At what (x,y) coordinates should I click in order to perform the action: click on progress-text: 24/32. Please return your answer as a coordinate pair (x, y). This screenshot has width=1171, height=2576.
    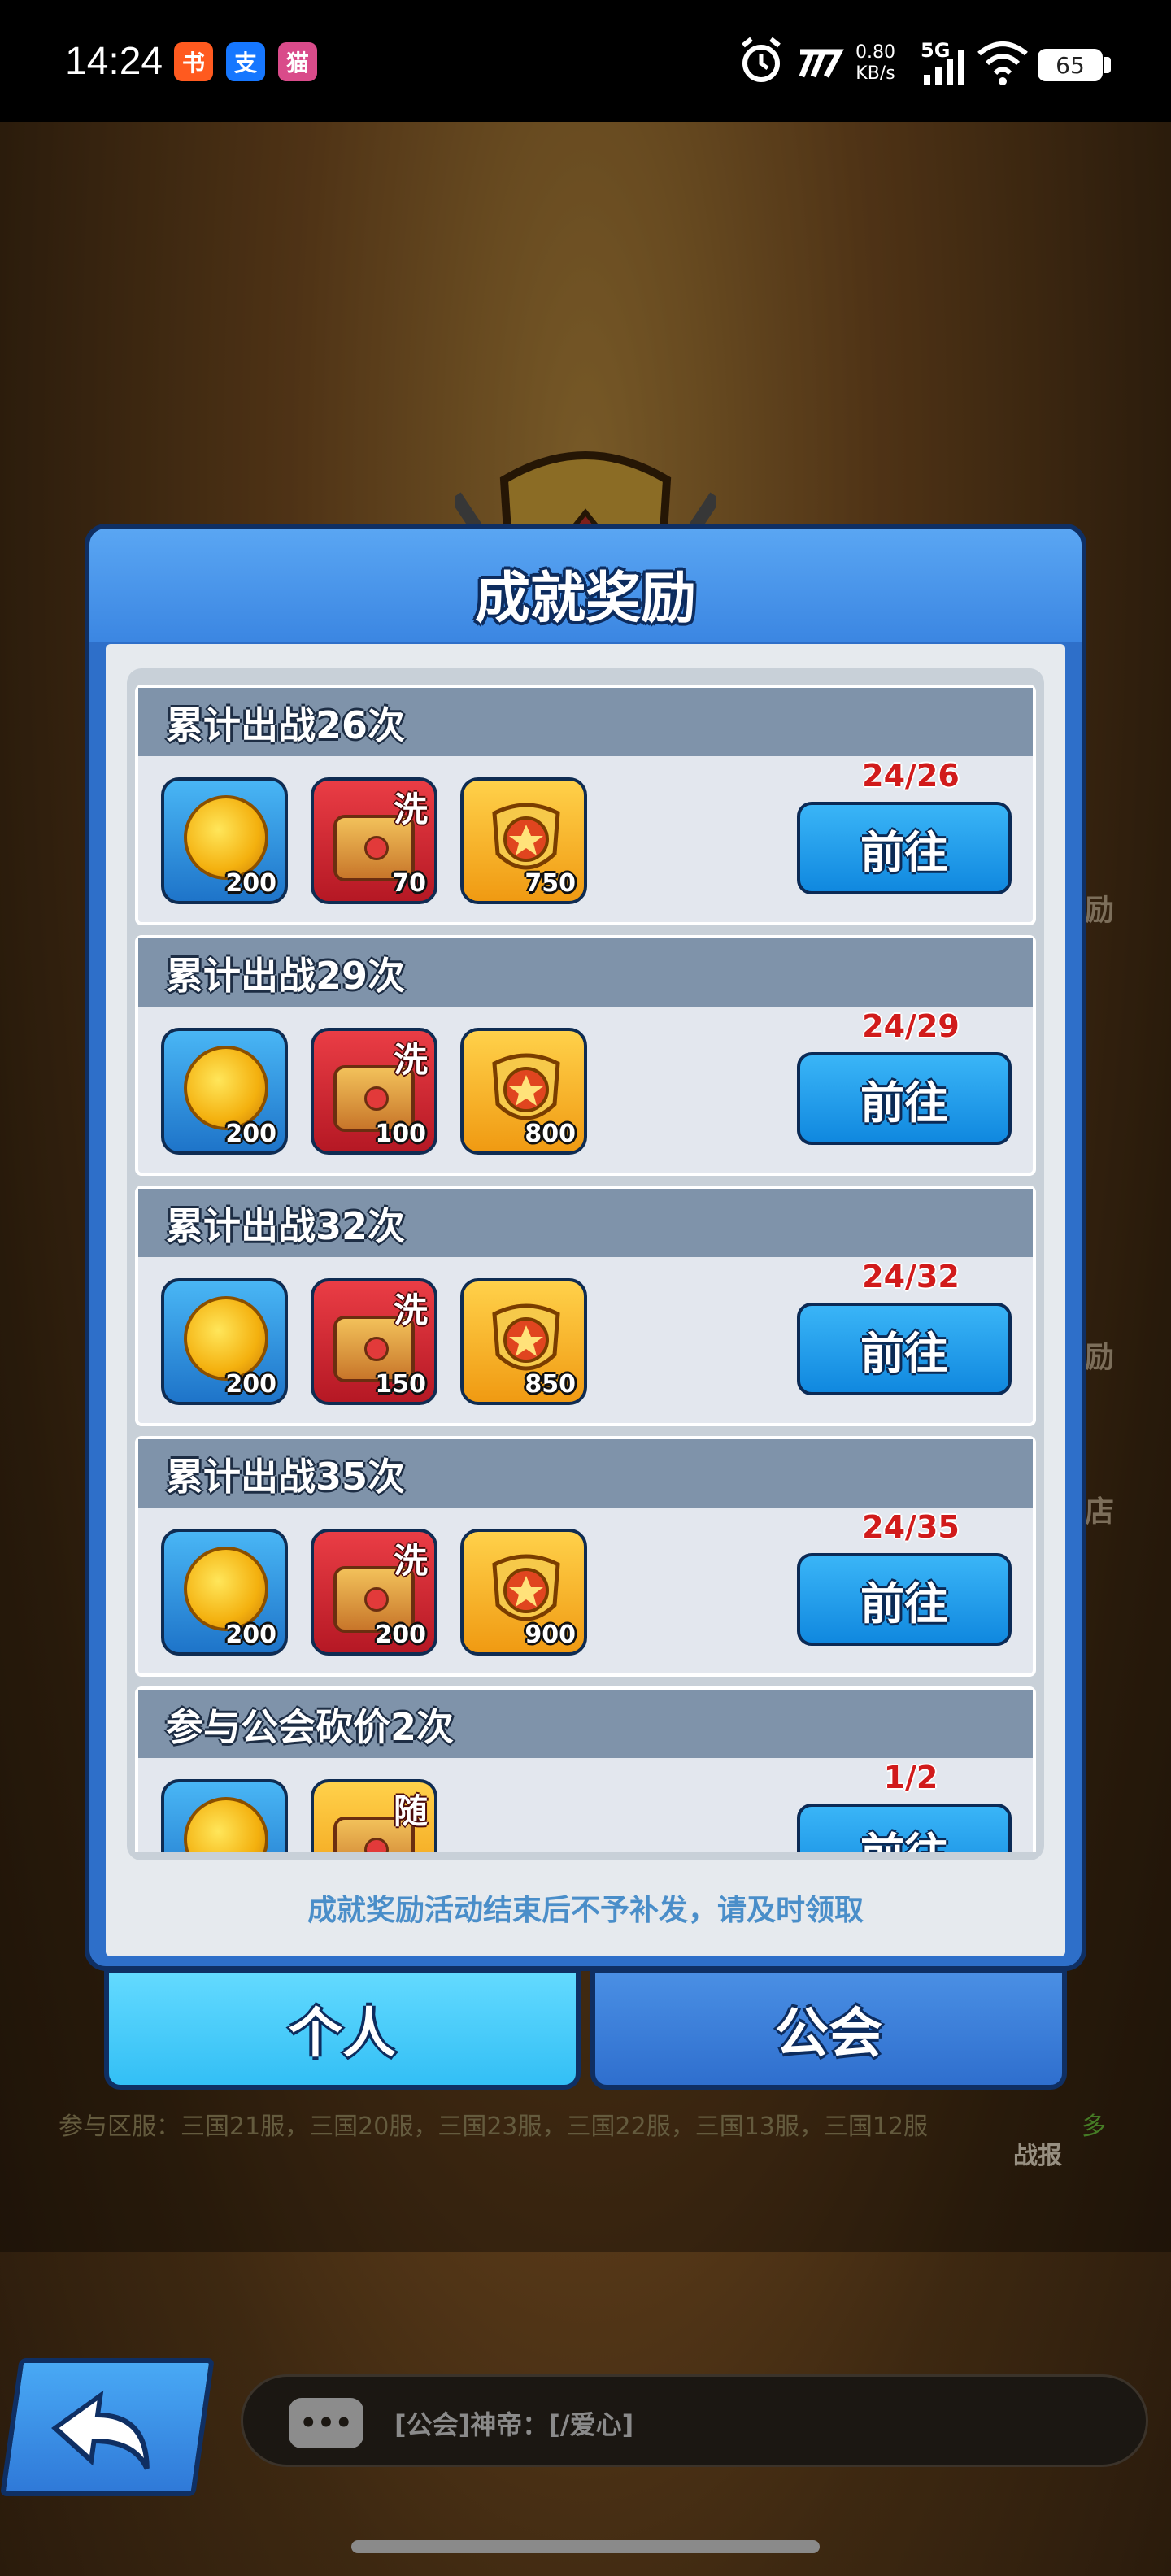
    Looking at the image, I should click on (911, 1277).